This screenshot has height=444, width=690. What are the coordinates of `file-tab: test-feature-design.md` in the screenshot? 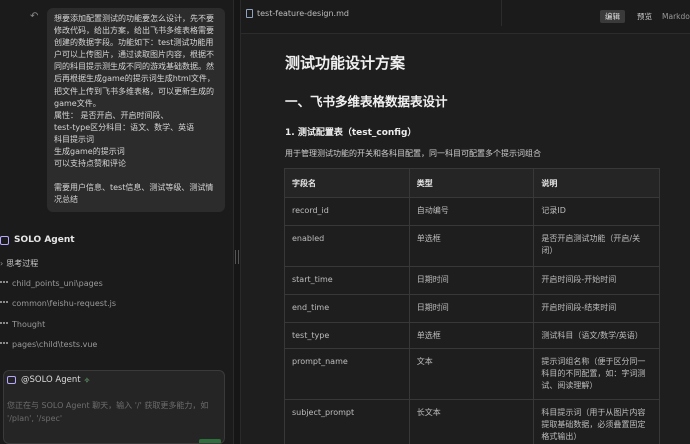 It's located at (297, 13).